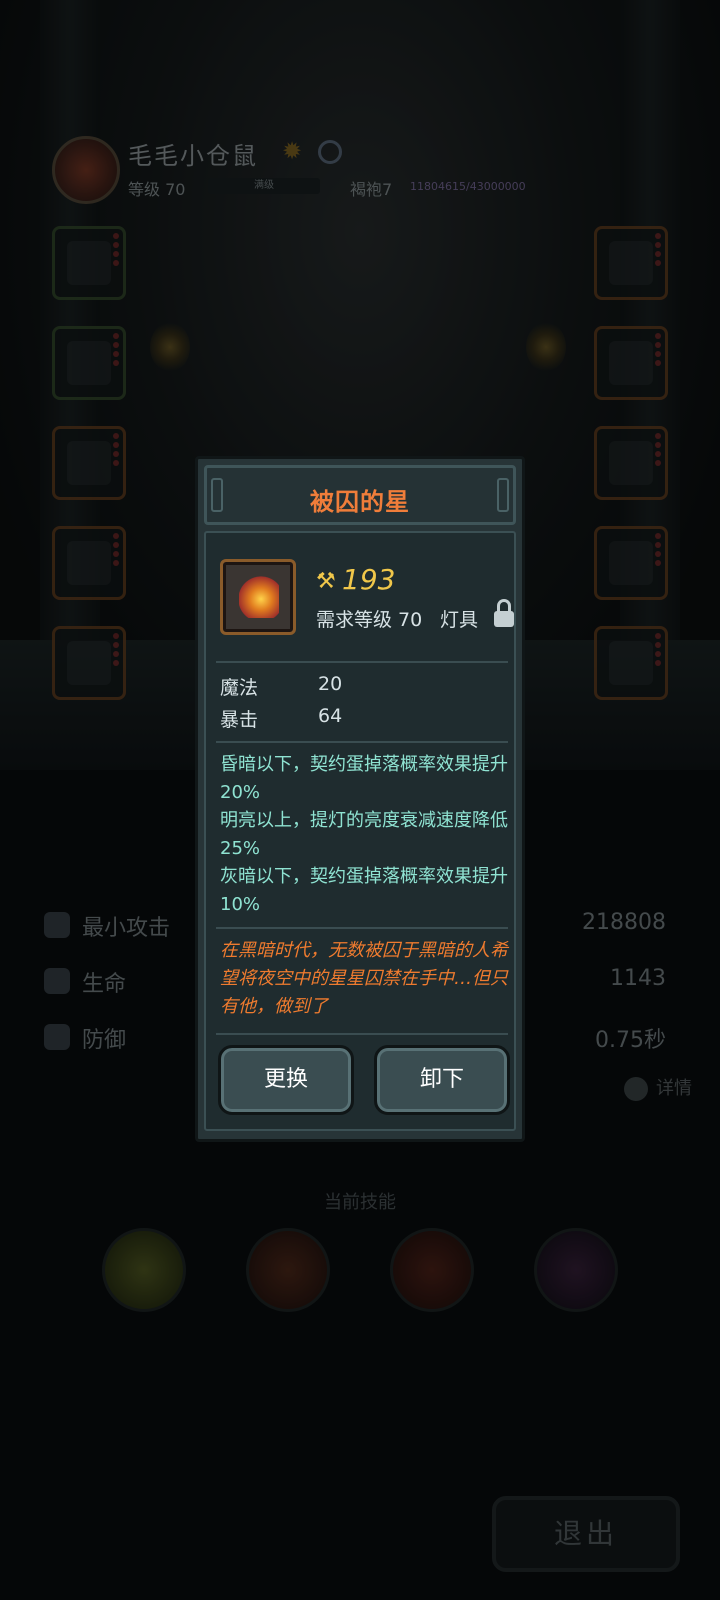 This screenshot has width=720, height=1600. Describe the element at coordinates (286, 1080) in the screenshot. I see `replace-button: 更换` at that location.